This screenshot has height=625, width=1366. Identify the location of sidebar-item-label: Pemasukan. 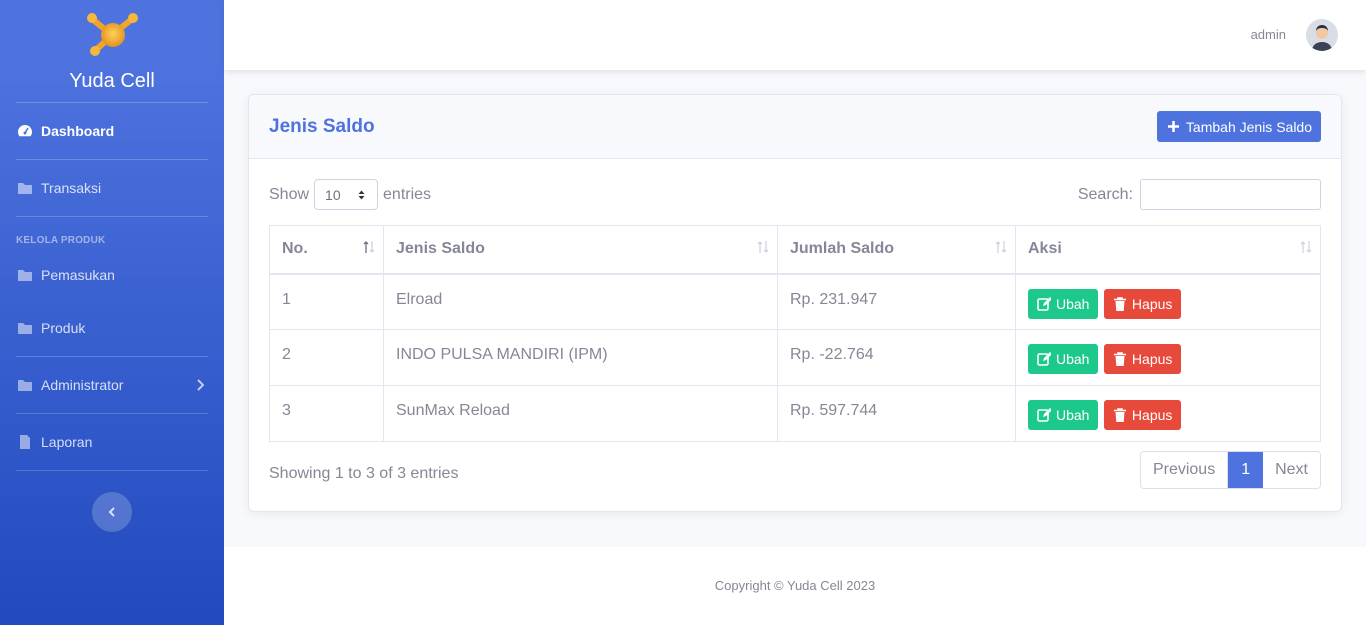
(78, 275).